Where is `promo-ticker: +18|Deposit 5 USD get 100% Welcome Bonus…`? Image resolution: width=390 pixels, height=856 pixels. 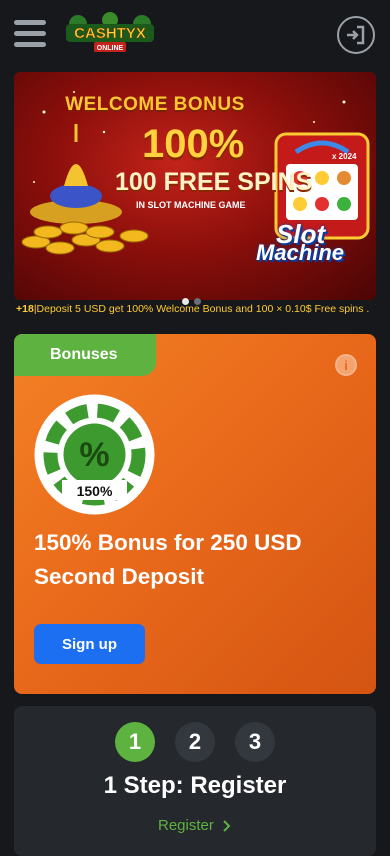 promo-ticker: +18|Deposit 5 USD get 100% Welcome Bonus… is located at coordinates (203, 310).